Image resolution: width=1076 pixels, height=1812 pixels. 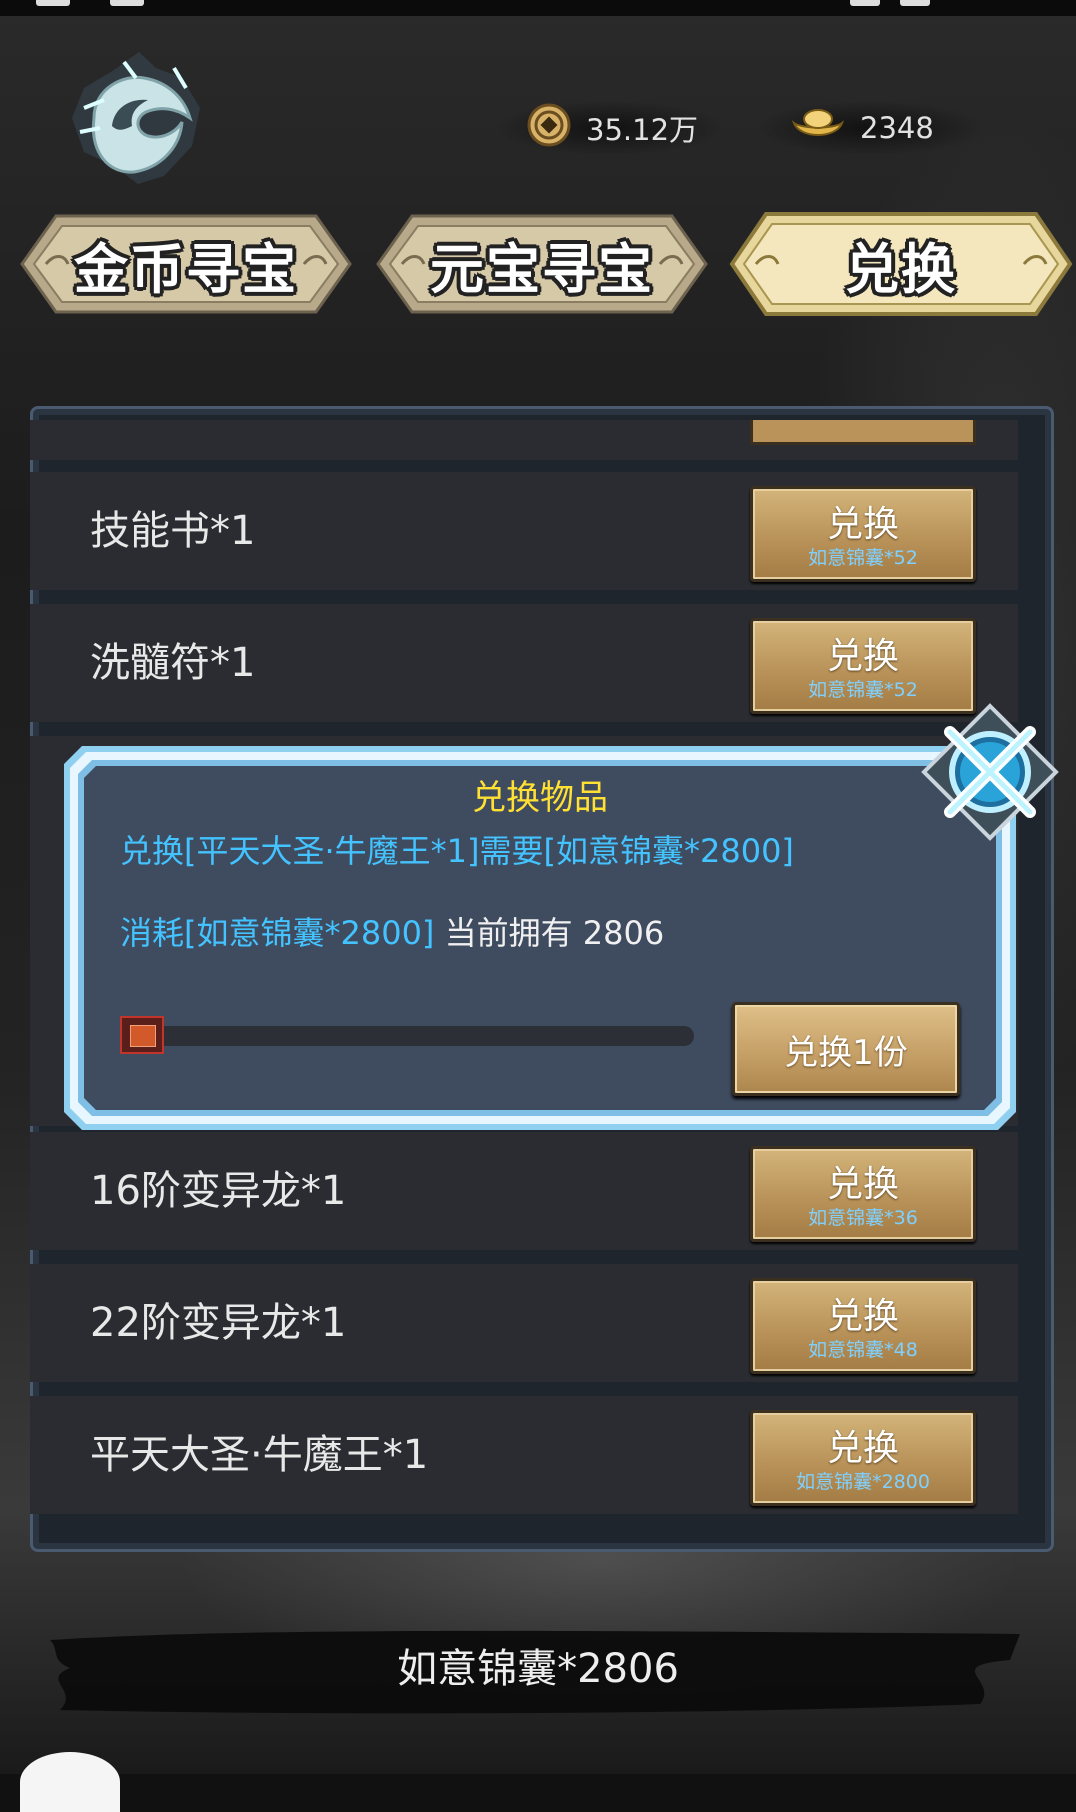 I want to click on list-item: 技能书*1 兑换 如意锦囊*52, so click(x=524, y=531).